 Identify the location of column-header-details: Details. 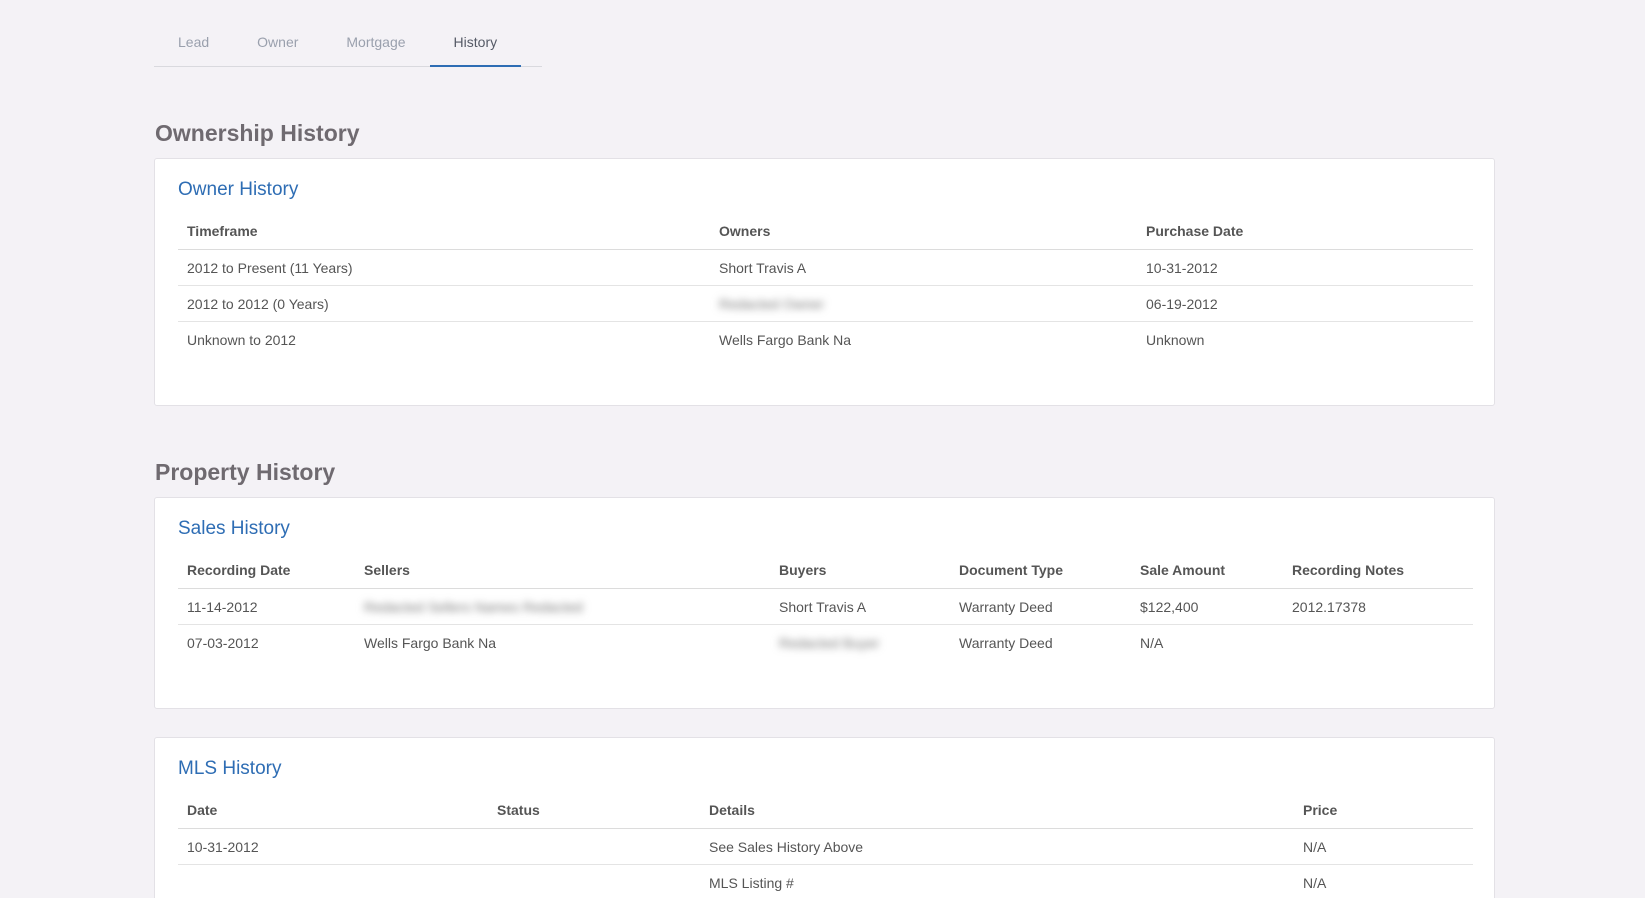
(997, 810).